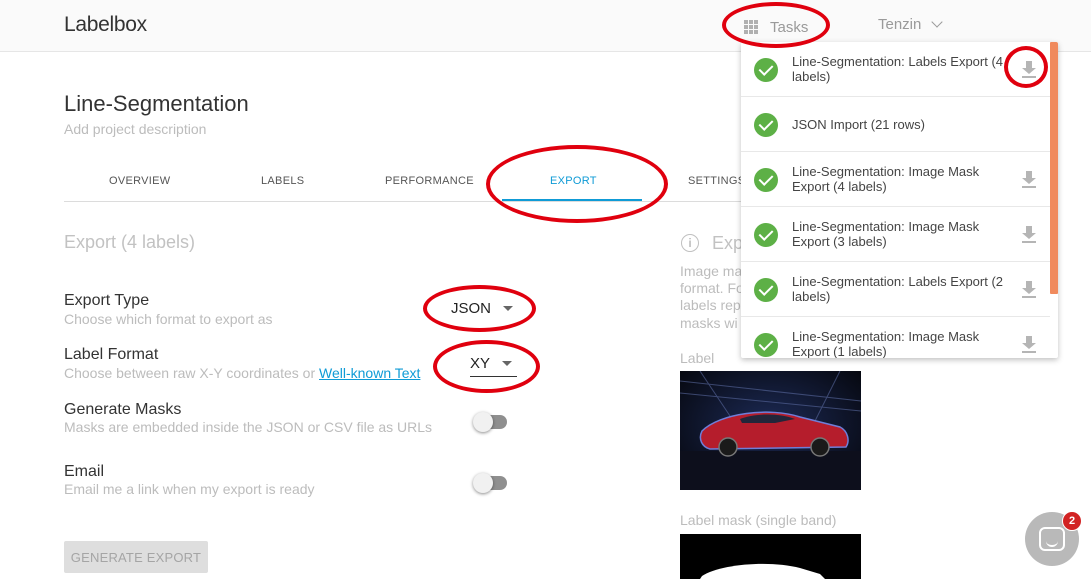 The image size is (1091, 579). I want to click on label-format-title: Label Format, so click(111, 354).